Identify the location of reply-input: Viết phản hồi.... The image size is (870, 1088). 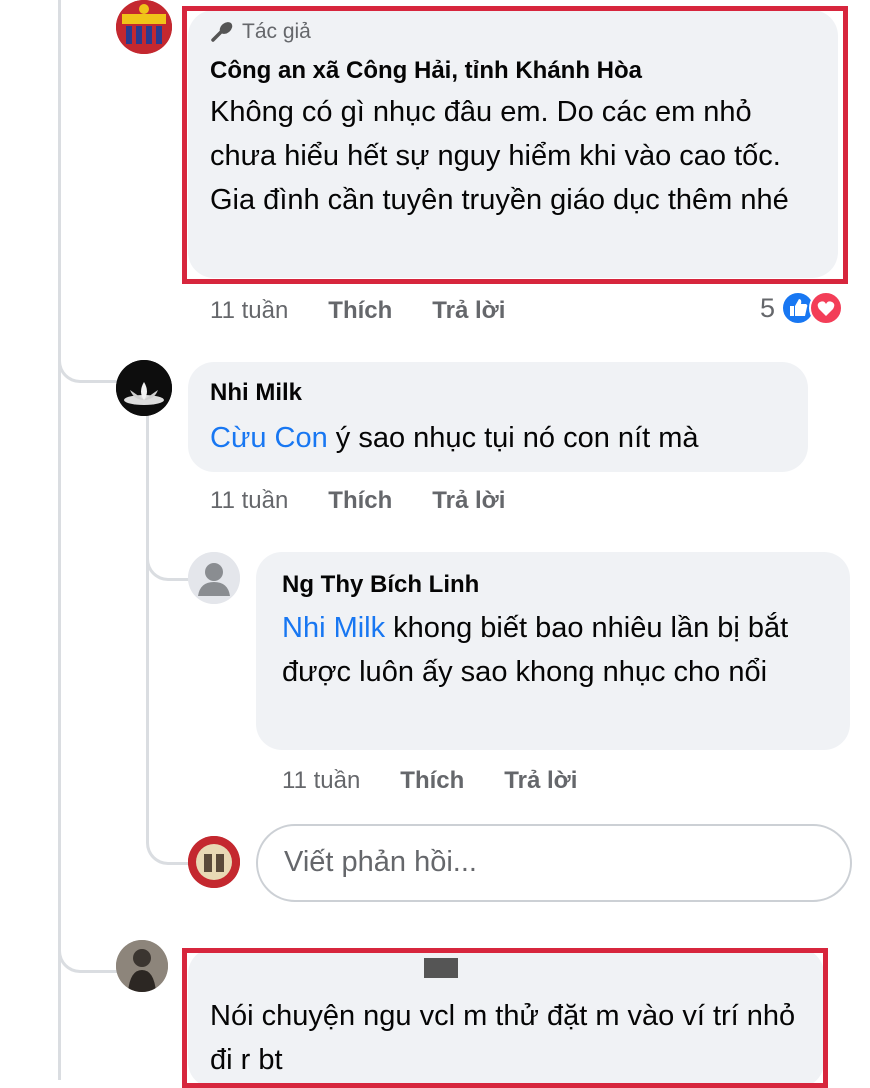
(554, 863).